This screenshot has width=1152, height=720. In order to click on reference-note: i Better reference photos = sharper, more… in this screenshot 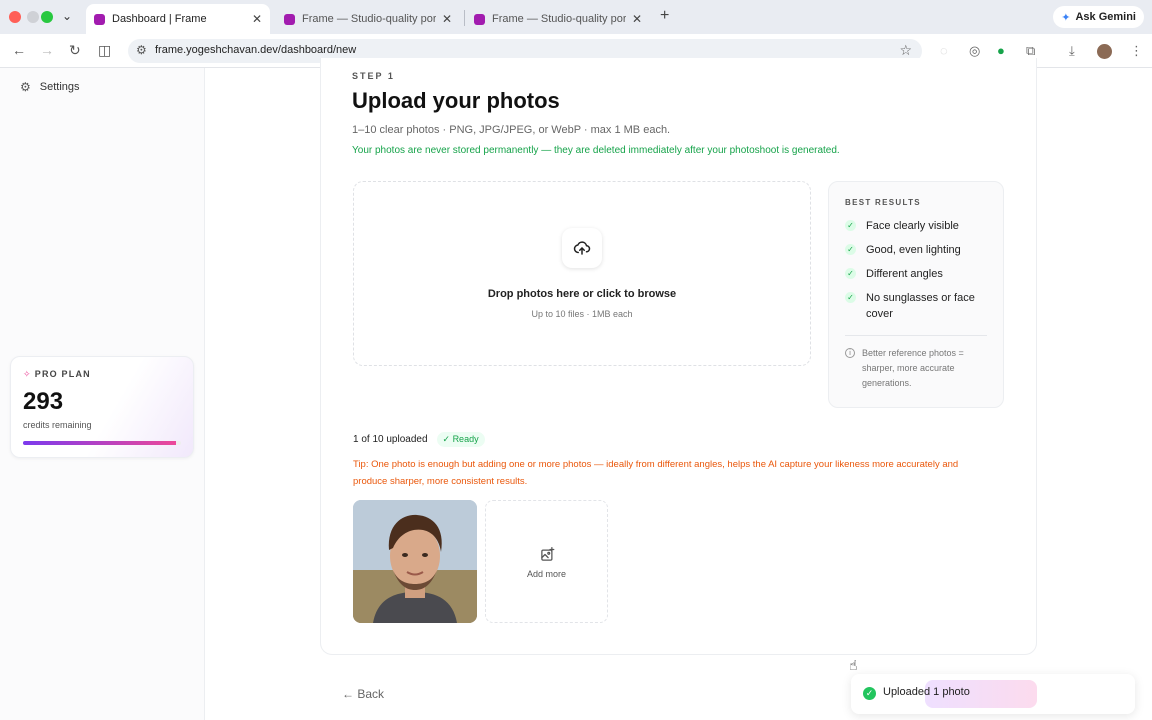, I will do `click(920, 368)`.